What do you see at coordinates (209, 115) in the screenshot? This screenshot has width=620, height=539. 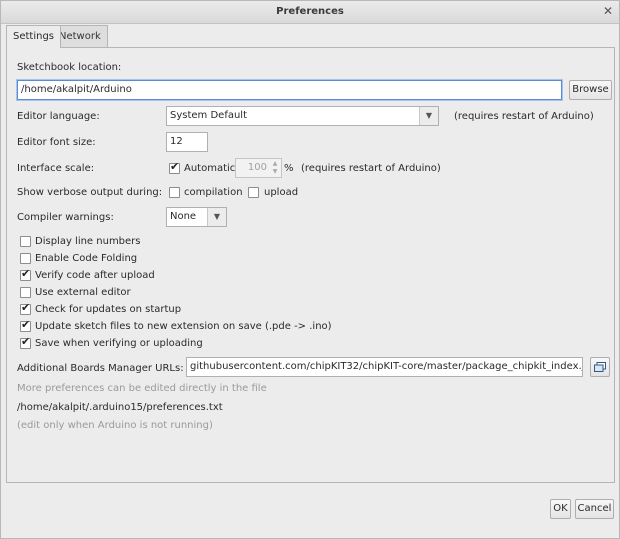 I see `editor-language-value: System Default` at bounding box center [209, 115].